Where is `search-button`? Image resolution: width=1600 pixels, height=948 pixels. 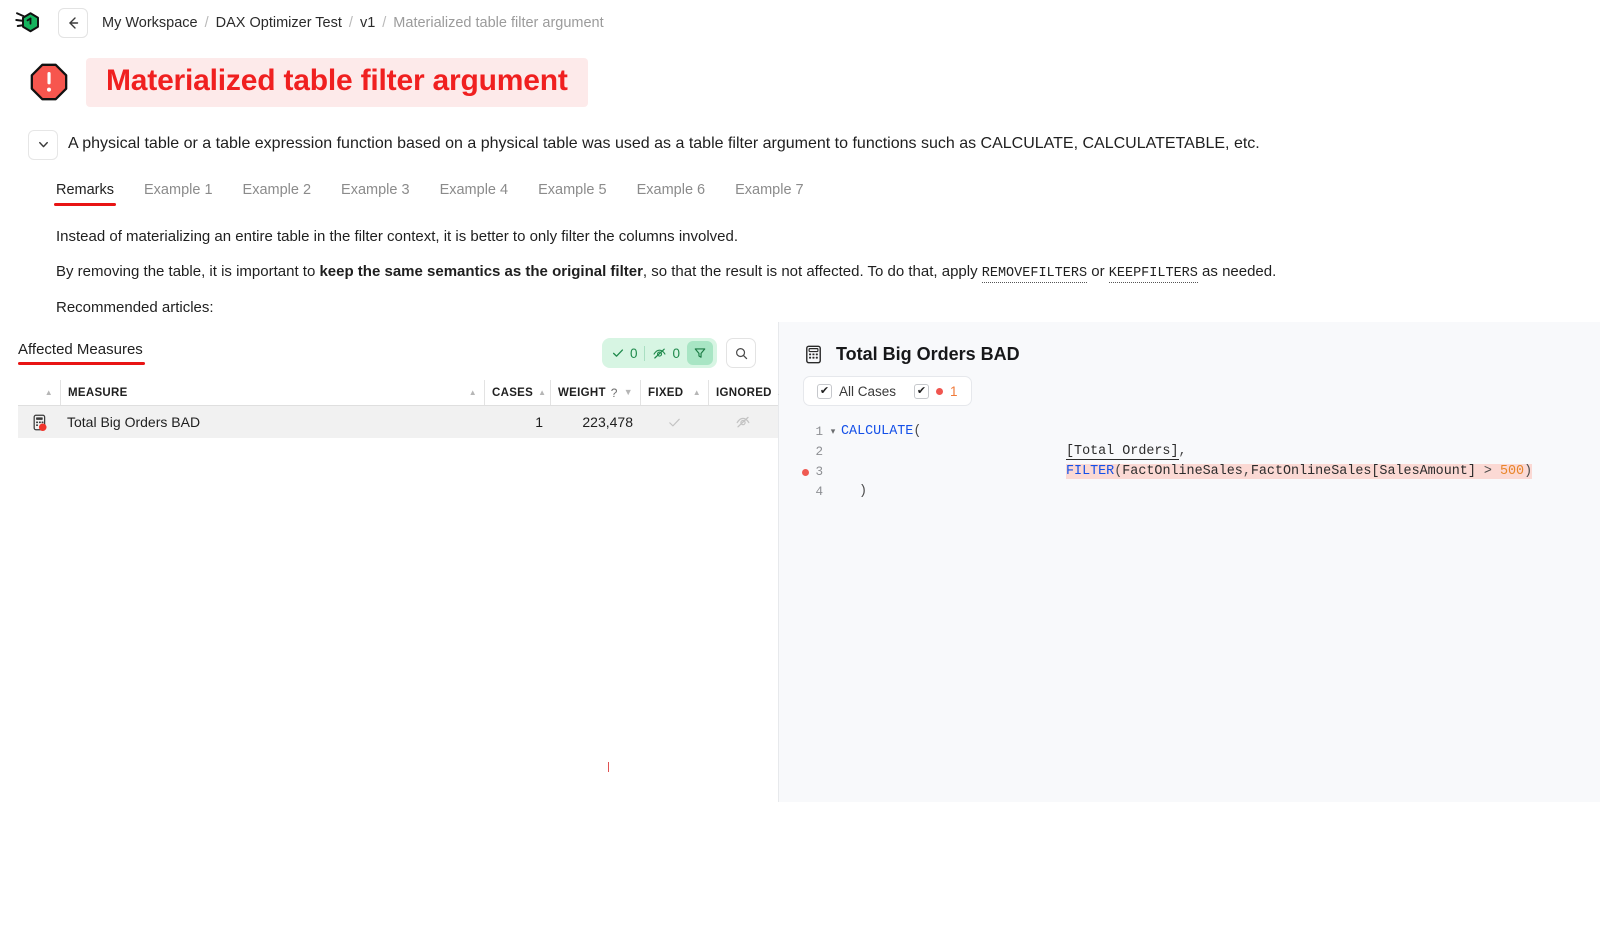
search-button is located at coordinates (741, 353).